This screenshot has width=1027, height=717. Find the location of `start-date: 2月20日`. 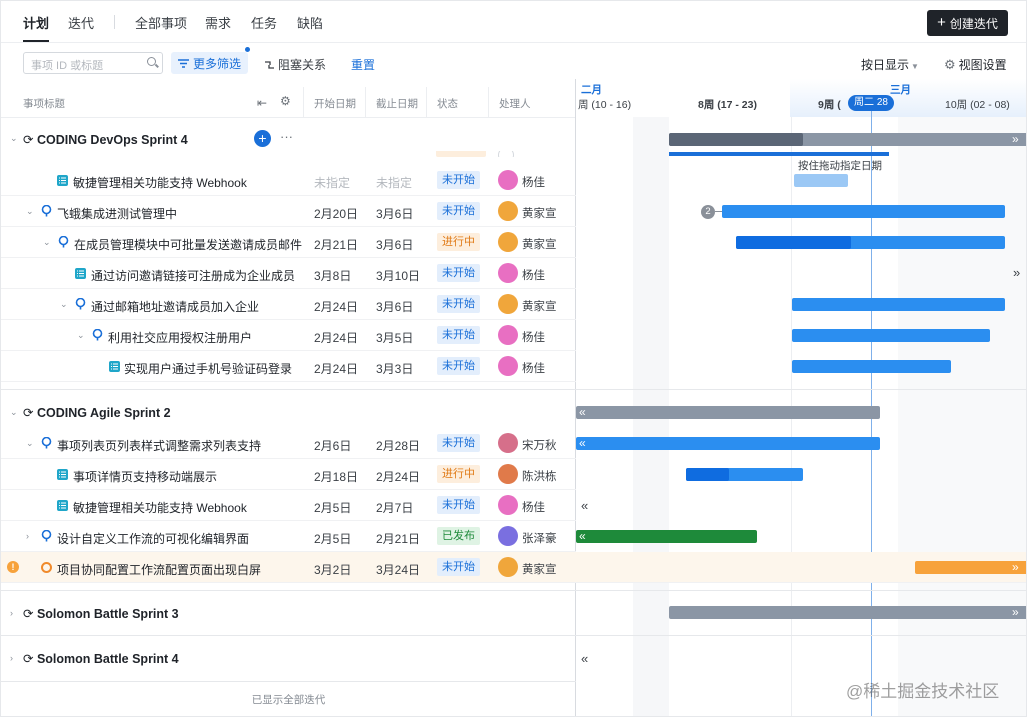

start-date: 2月20日 is located at coordinates (336, 213).